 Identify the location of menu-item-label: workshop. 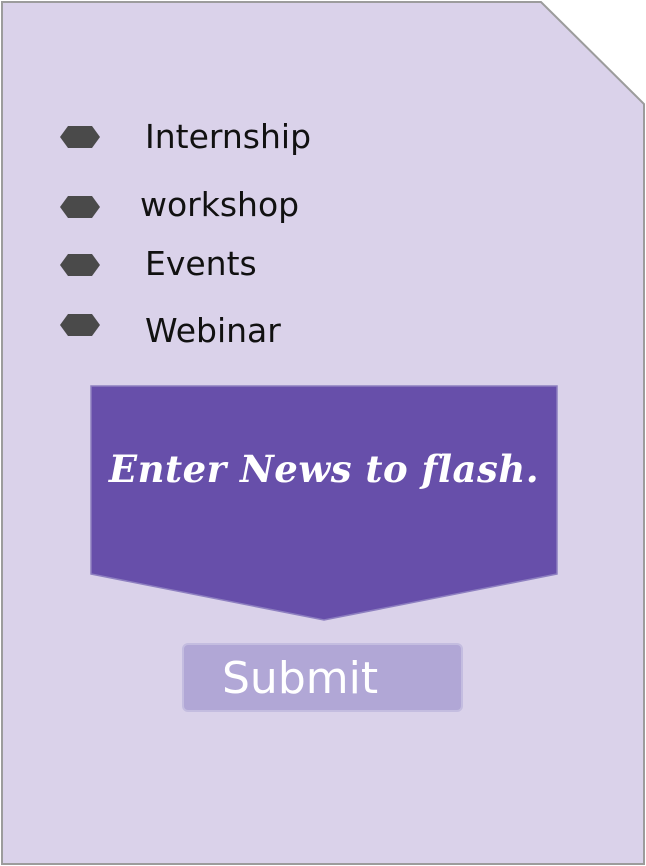
(220, 204).